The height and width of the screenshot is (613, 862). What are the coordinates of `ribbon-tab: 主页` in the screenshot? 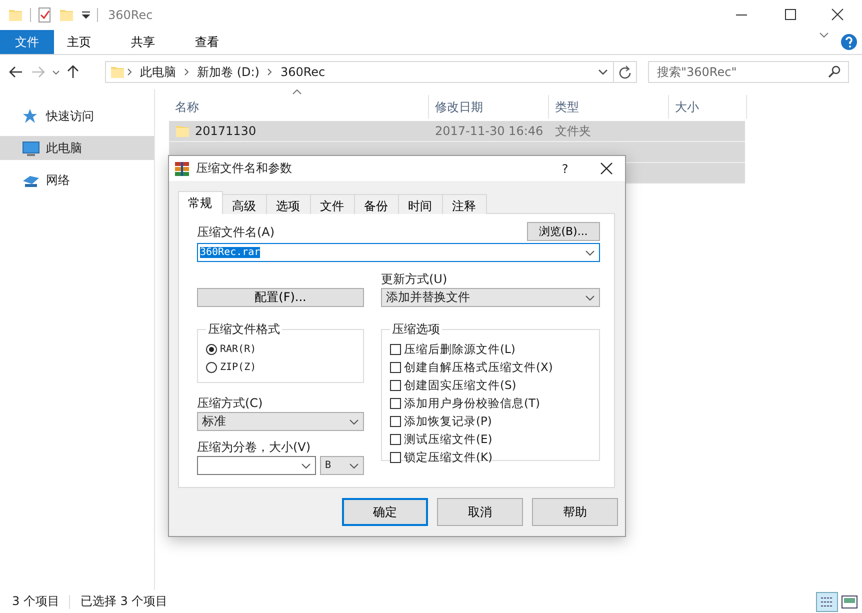 It's located at (79, 42).